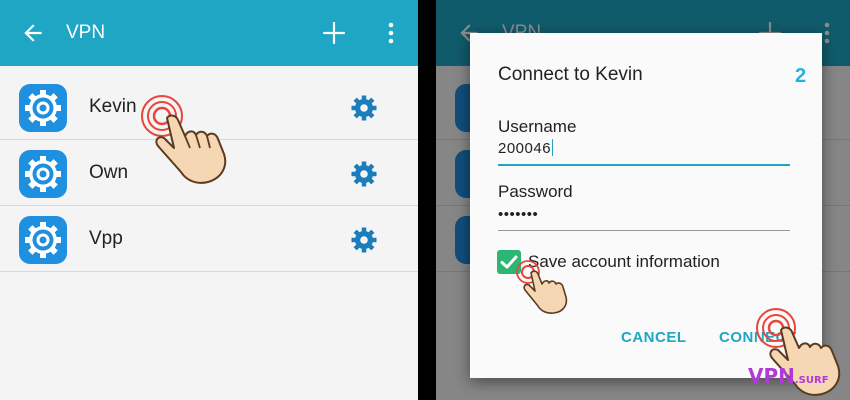  I want to click on password-label: Password, so click(535, 191).